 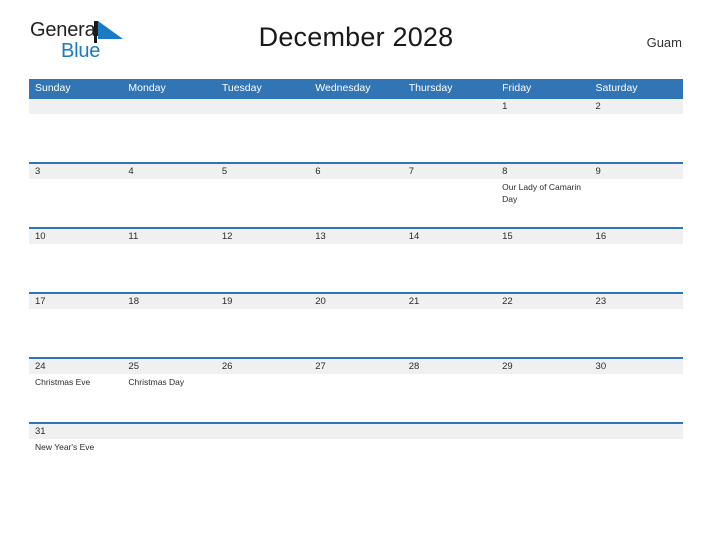 What do you see at coordinates (542, 366) in the screenshot?
I see `day-number: 29` at bounding box center [542, 366].